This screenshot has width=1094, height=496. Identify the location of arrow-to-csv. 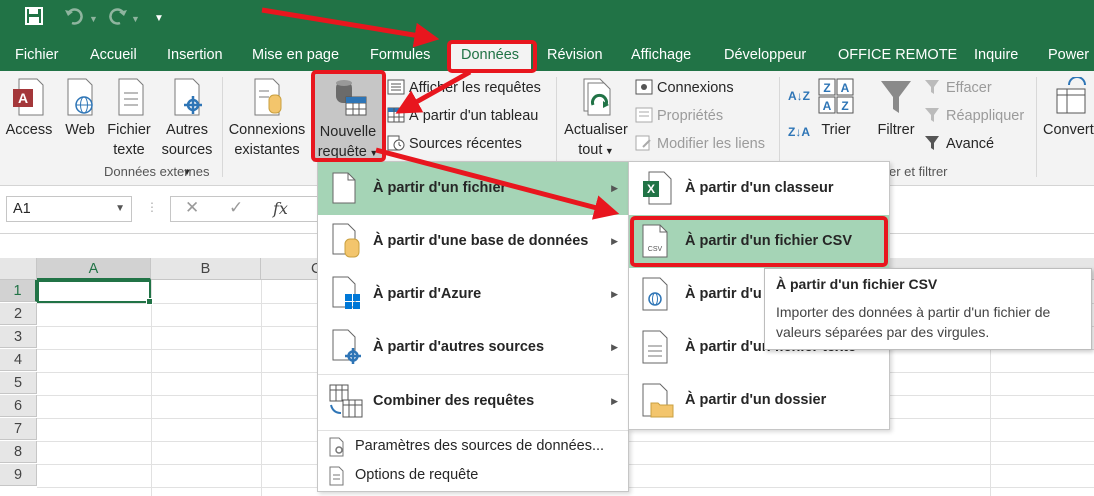
(497, 183).